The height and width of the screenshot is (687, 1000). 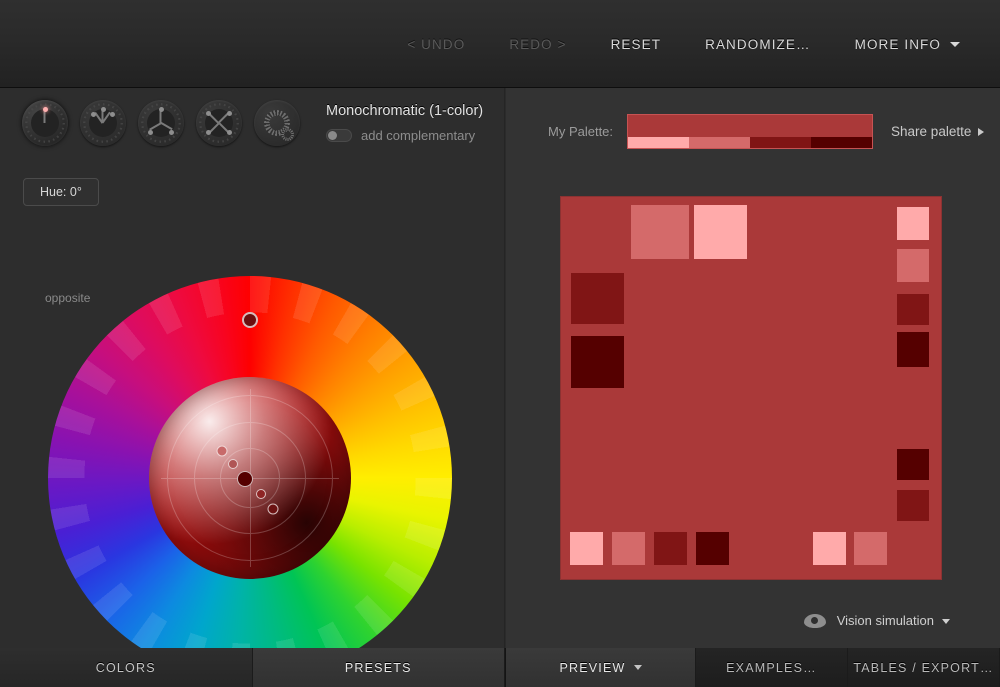 I want to click on toolbar-actions: < UNDO REDO > RESET RANDOMIZE… MORE INFO, so click(x=683, y=44).